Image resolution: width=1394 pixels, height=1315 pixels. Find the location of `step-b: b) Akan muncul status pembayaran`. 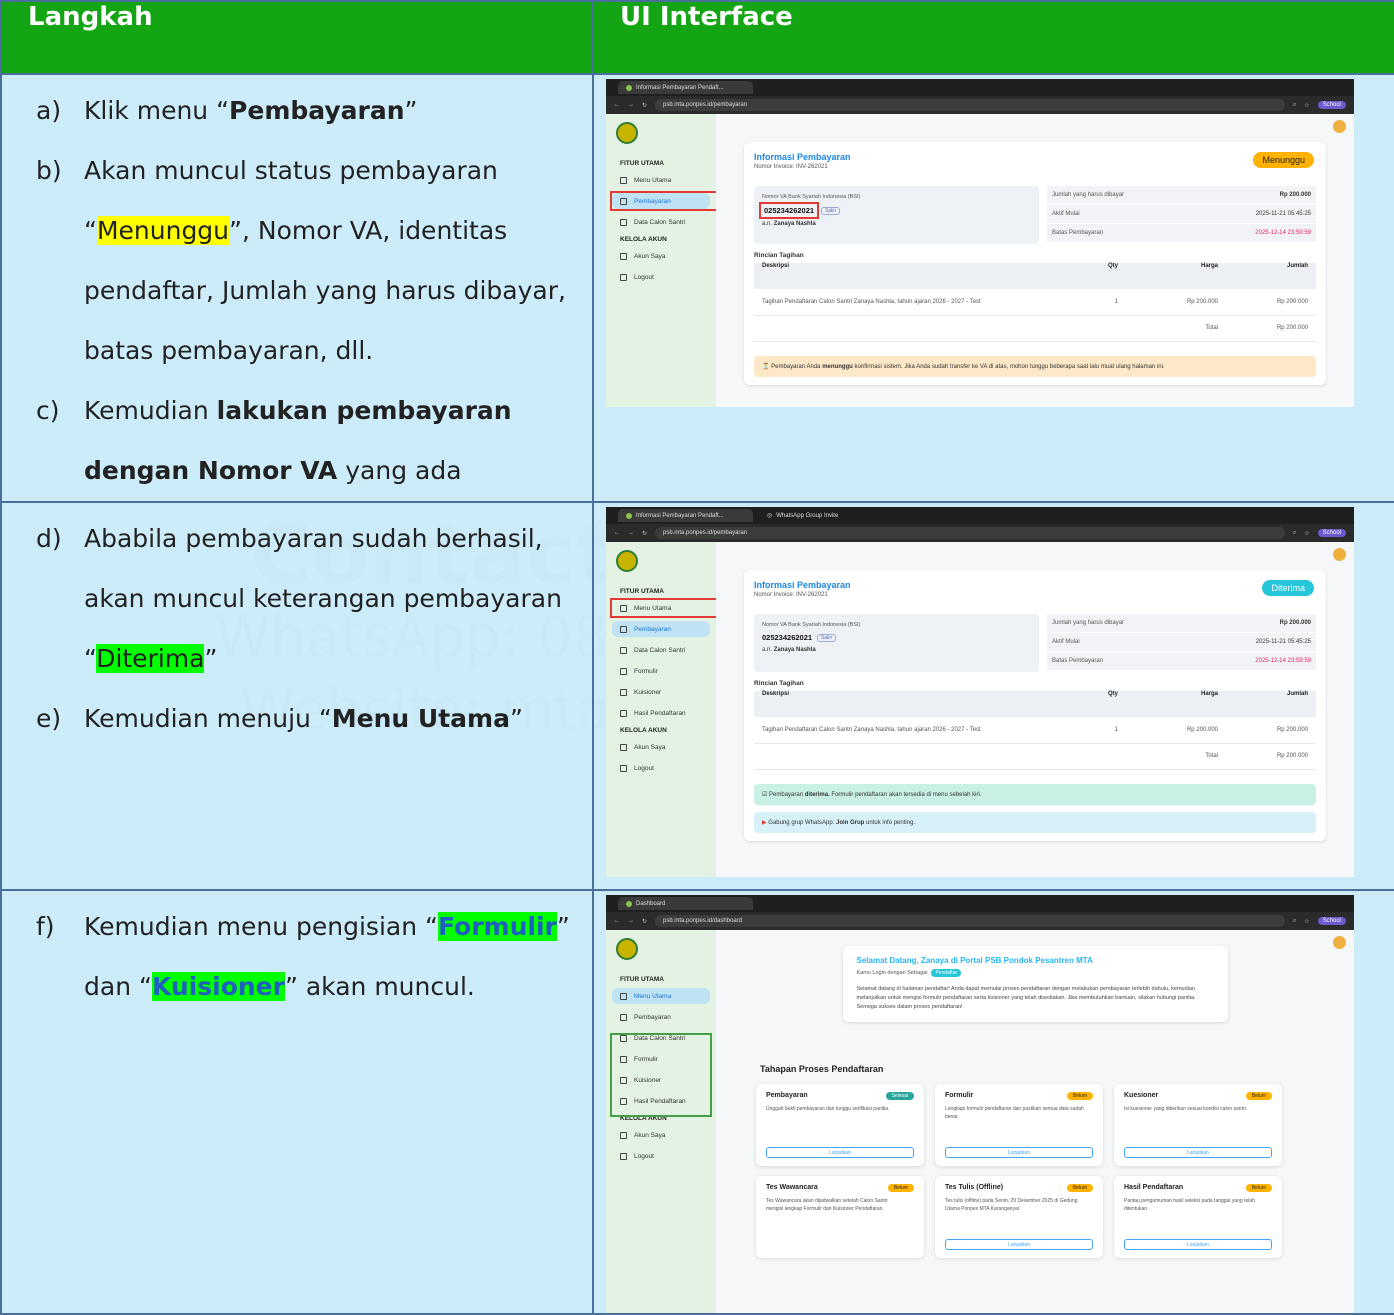

step-b: b) Akan muncul status pembayaran is located at coordinates (267, 170).